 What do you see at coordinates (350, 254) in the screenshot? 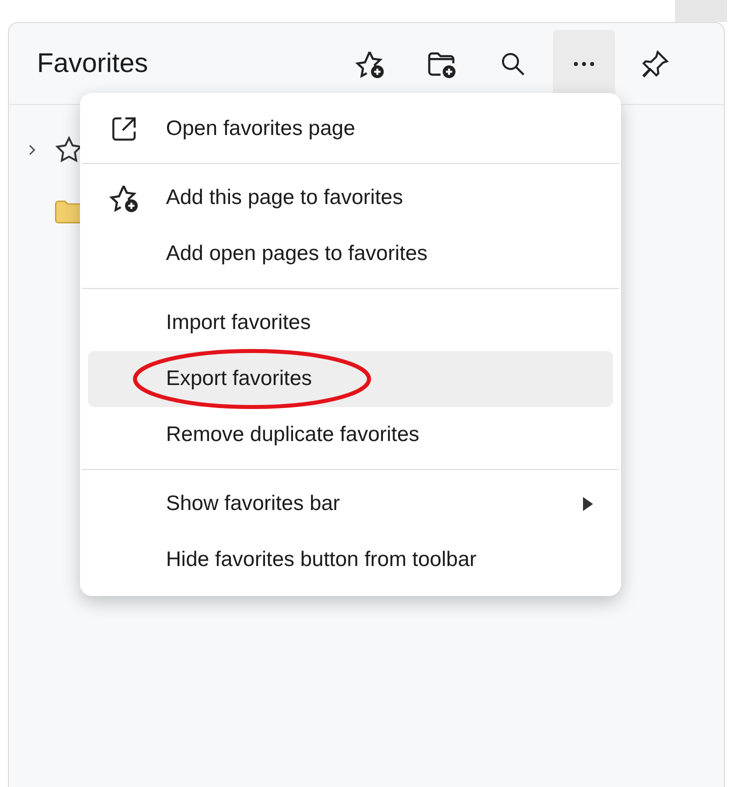
I see `menu-item: Add open pages to favorites` at bounding box center [350, 254].